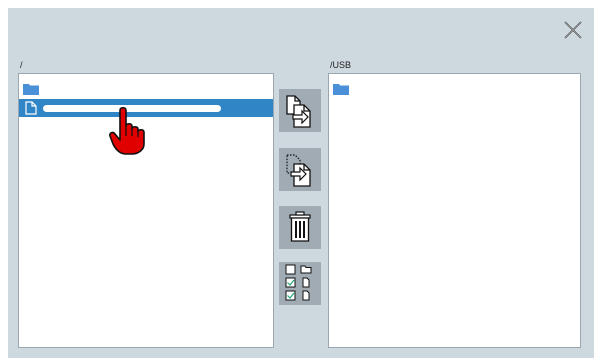 This screenshot has height=358, width=594. Describe the element at coordinates (130, 134) in the screenshot. I see `pointing-hand-icon` at that location.